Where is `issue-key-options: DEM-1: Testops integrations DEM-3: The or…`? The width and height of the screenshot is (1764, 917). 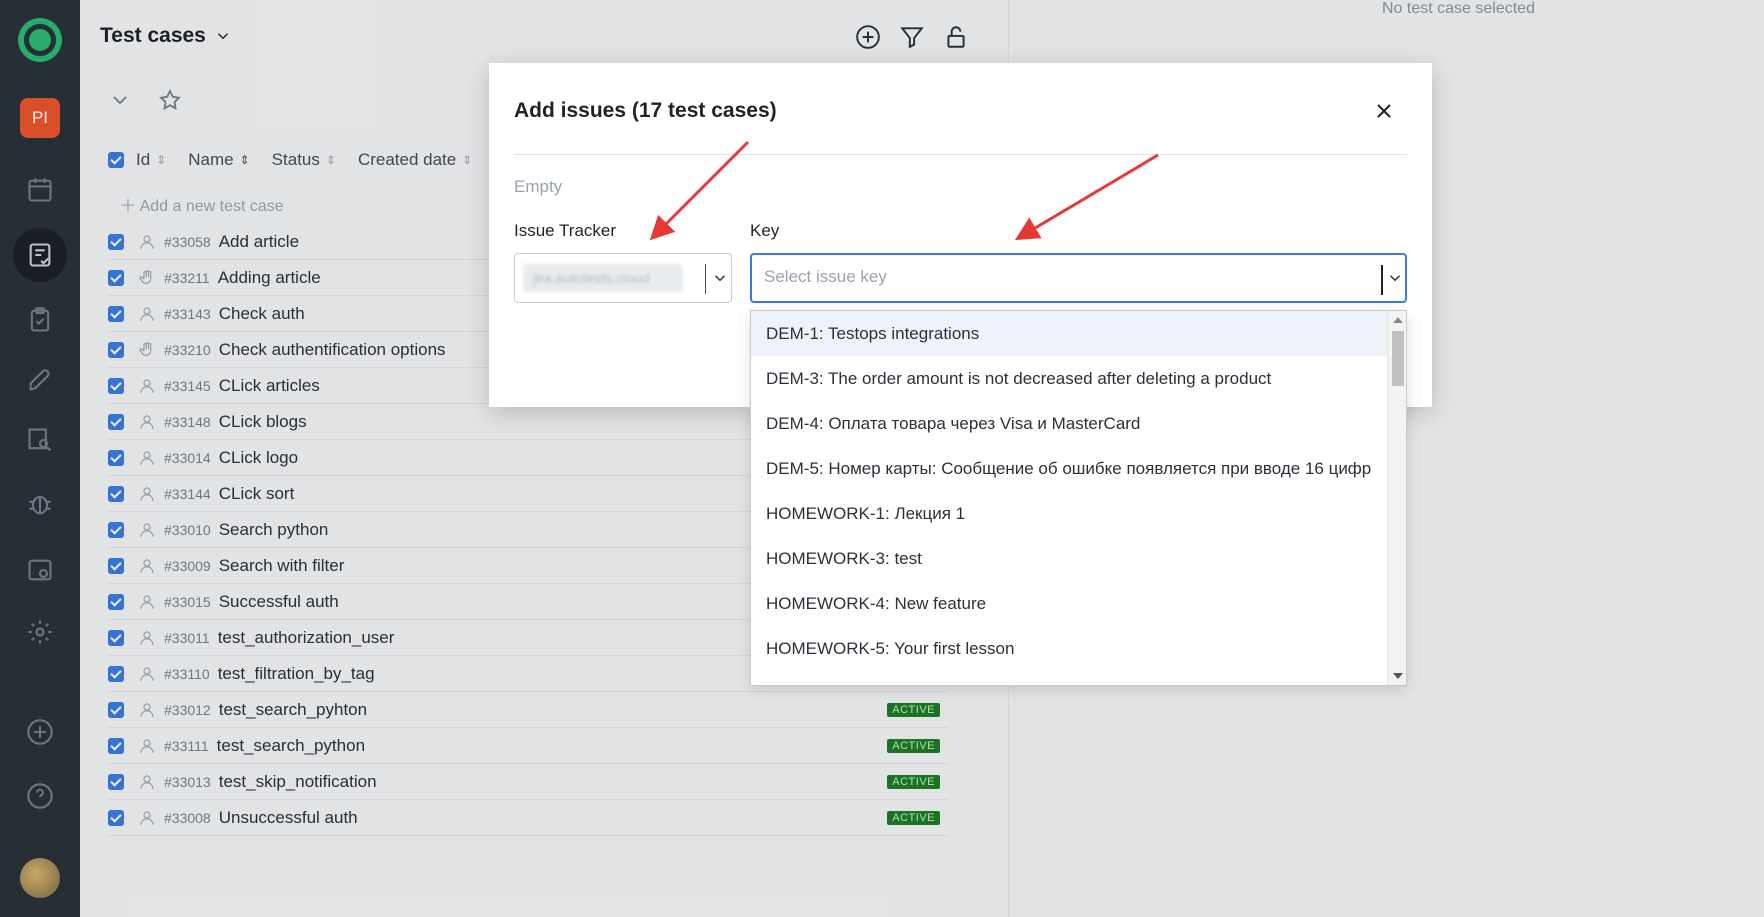
issue-key-options: DEM-1: Testops integrations DEM-3: The or… is located at coordinates (1078, 491).